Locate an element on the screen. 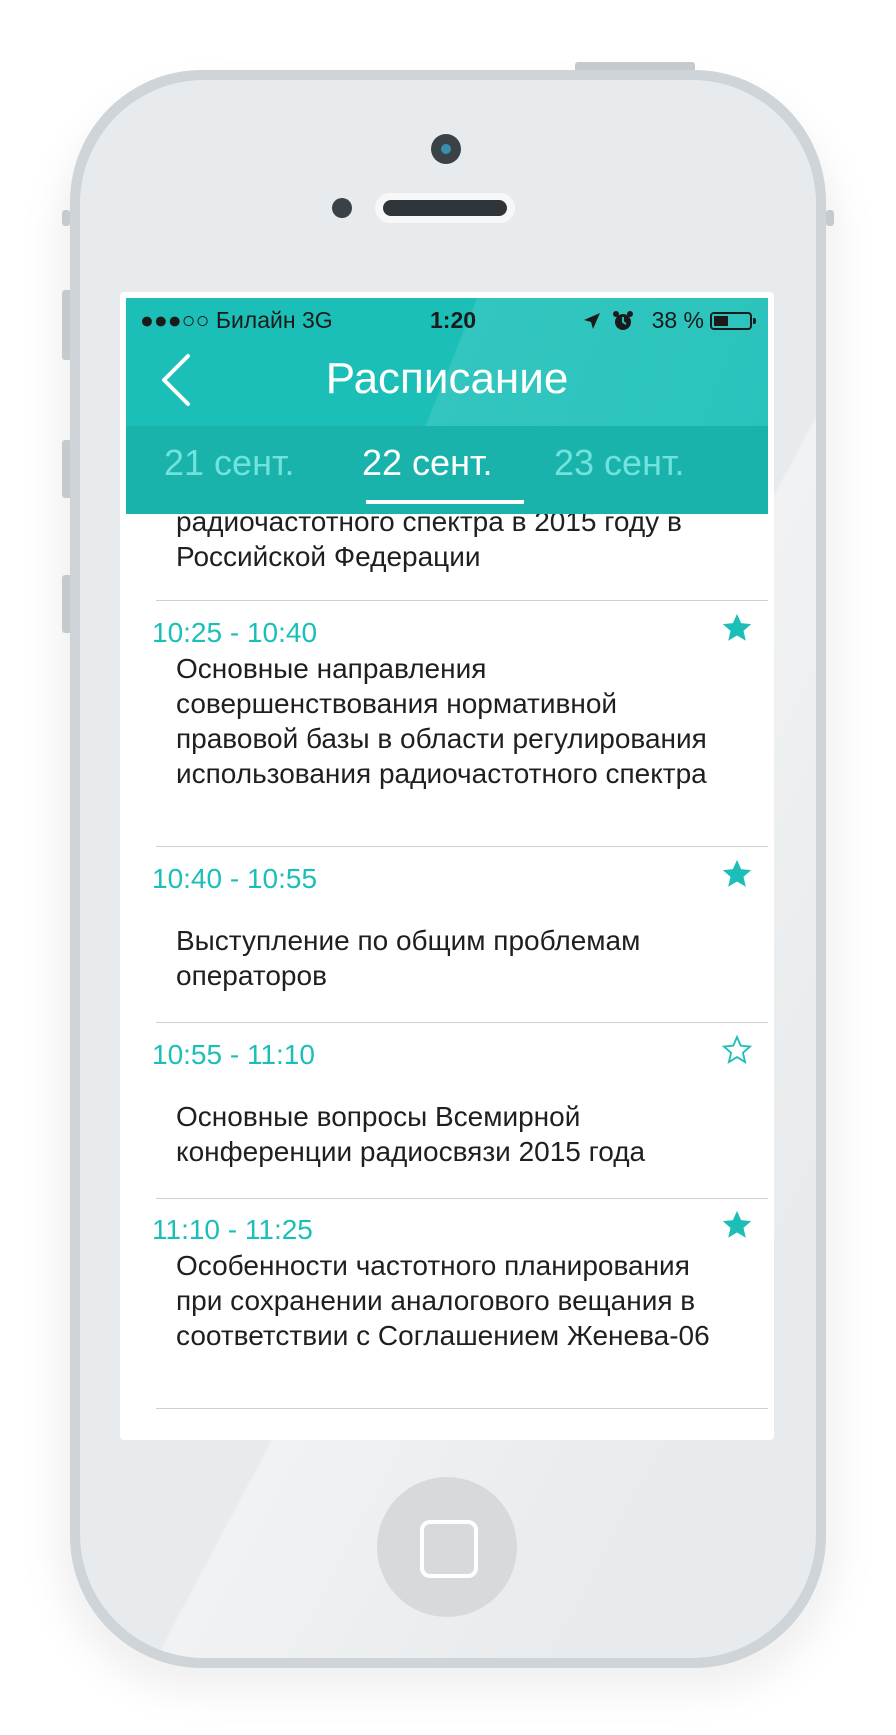 Image resolution: width=896 pixels, height=1735 pixels. tab-day-22: 22 сент. is located at coordinates (427, 463).